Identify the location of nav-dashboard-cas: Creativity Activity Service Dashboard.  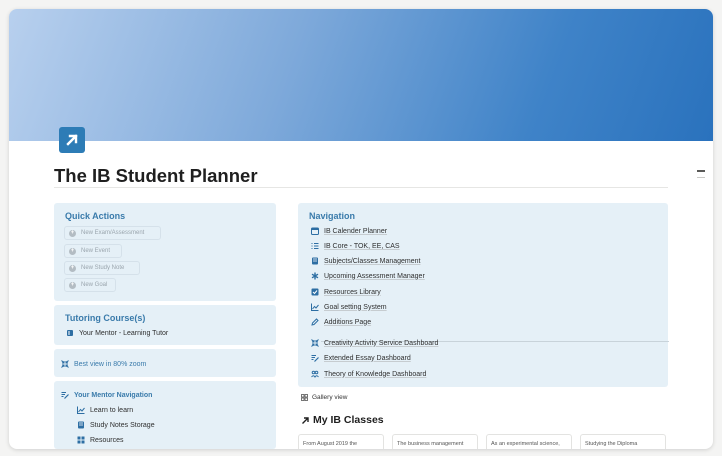
(374, 343).